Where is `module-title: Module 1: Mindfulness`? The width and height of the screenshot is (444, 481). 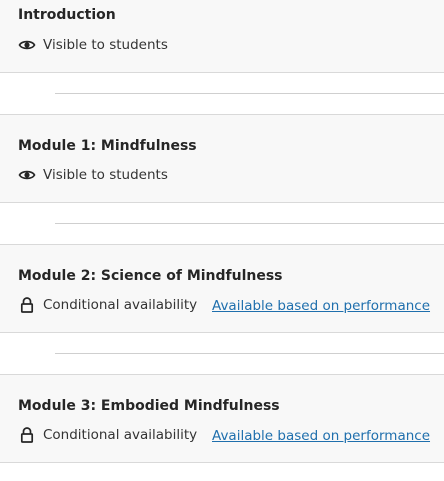
module-title: Module 1: Mindfulness is located at coordinates (107, 146).